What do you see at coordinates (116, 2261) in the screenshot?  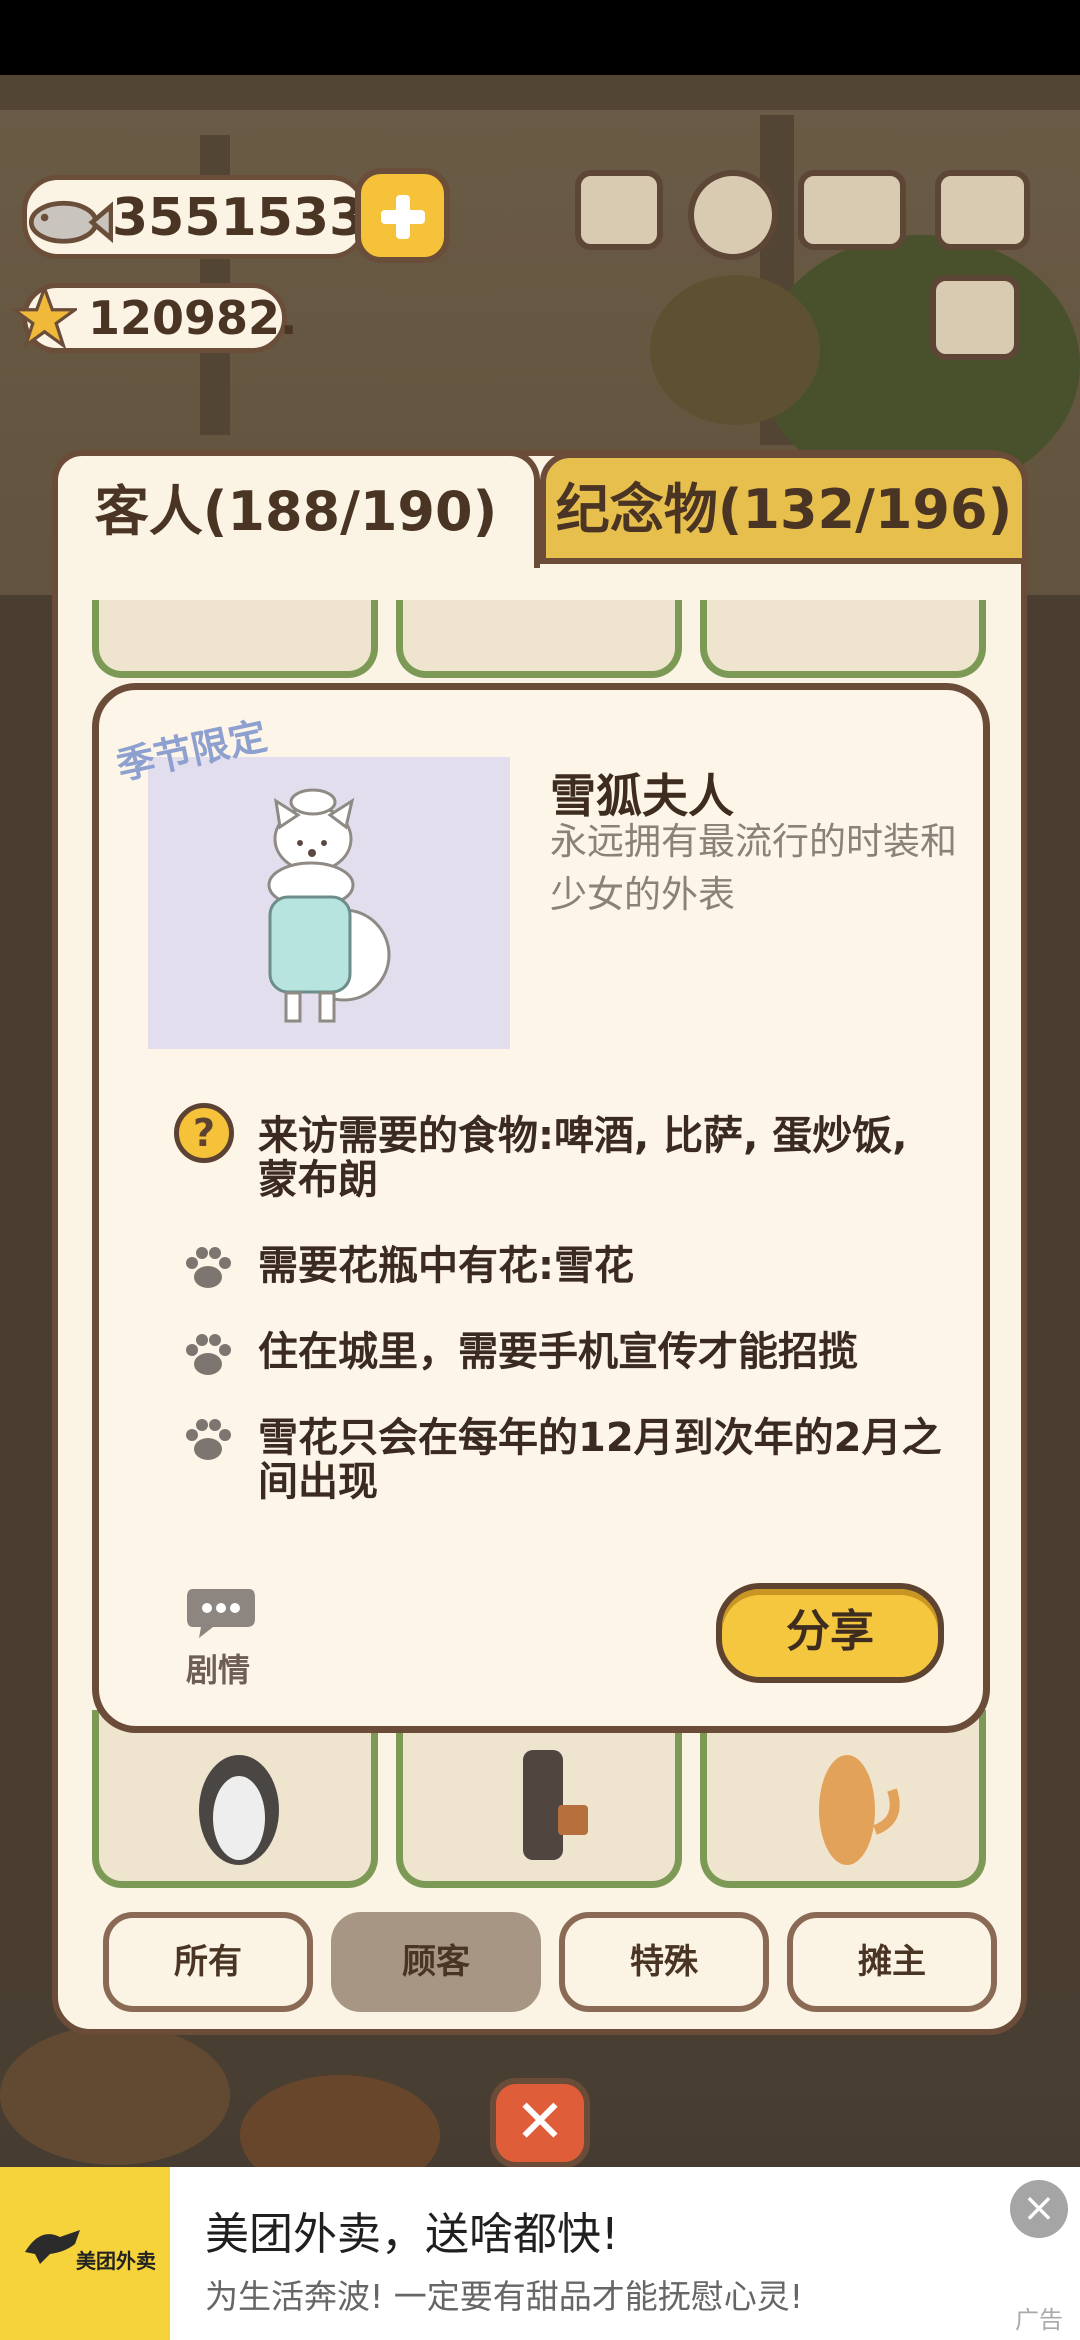 I see `ad-brand: 美团外卖` at bounding box center [116, 2261].